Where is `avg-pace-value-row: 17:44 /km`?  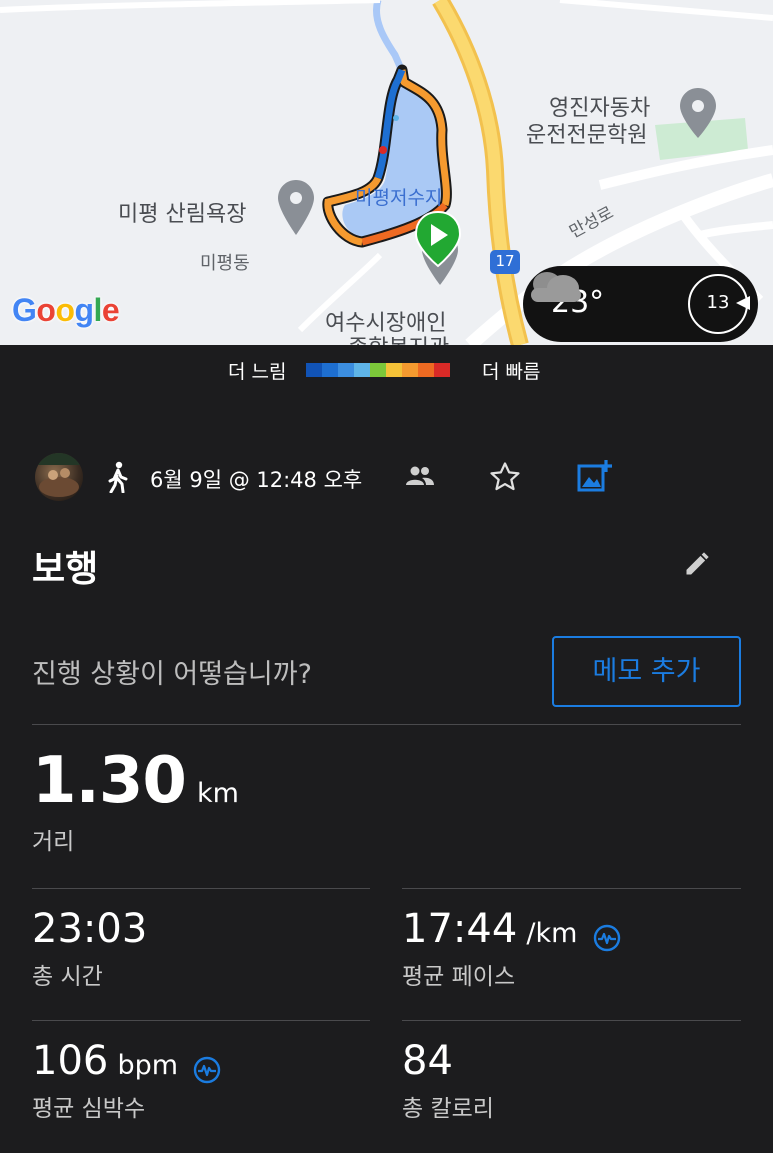 avg-pace-value-row: 17:44 /km is located at coordinates (511, 929).